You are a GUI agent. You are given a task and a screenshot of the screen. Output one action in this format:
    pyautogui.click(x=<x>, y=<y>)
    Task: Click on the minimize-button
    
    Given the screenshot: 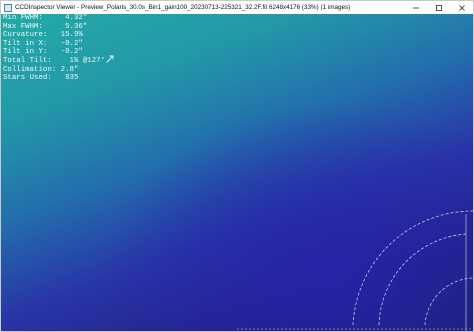 What is the action you would take?
    pyautogui.click(x=415, y=7)
    